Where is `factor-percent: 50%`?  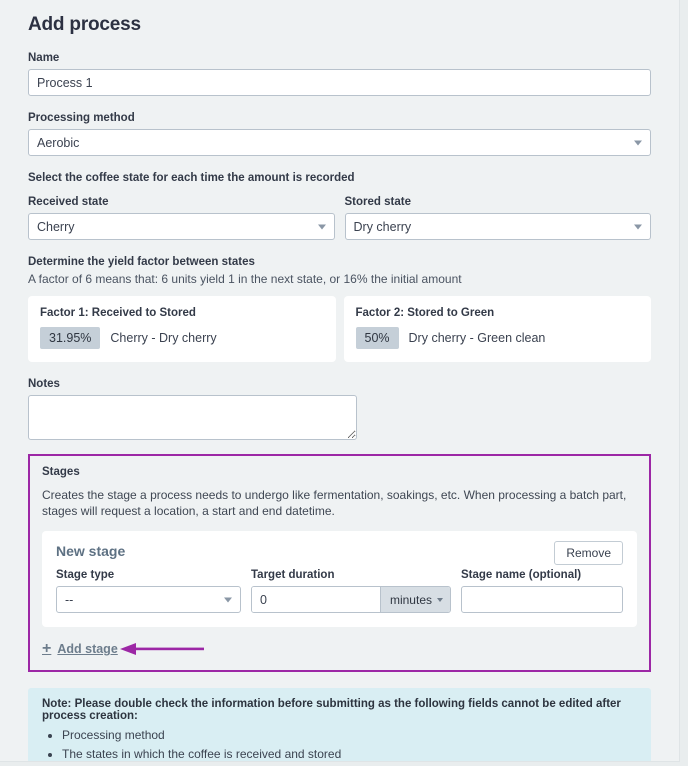
factor-percent: 50% is located at coordinates (377, 338).